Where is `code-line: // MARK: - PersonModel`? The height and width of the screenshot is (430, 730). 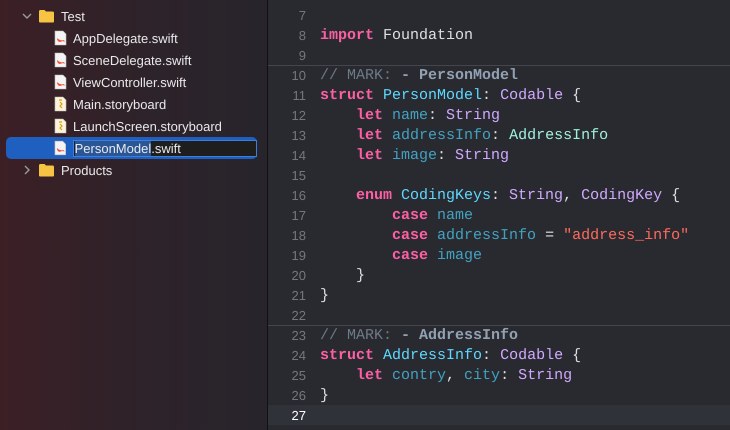
code-line: // MARK: - PersonModel is located at coordinates (418, 75).